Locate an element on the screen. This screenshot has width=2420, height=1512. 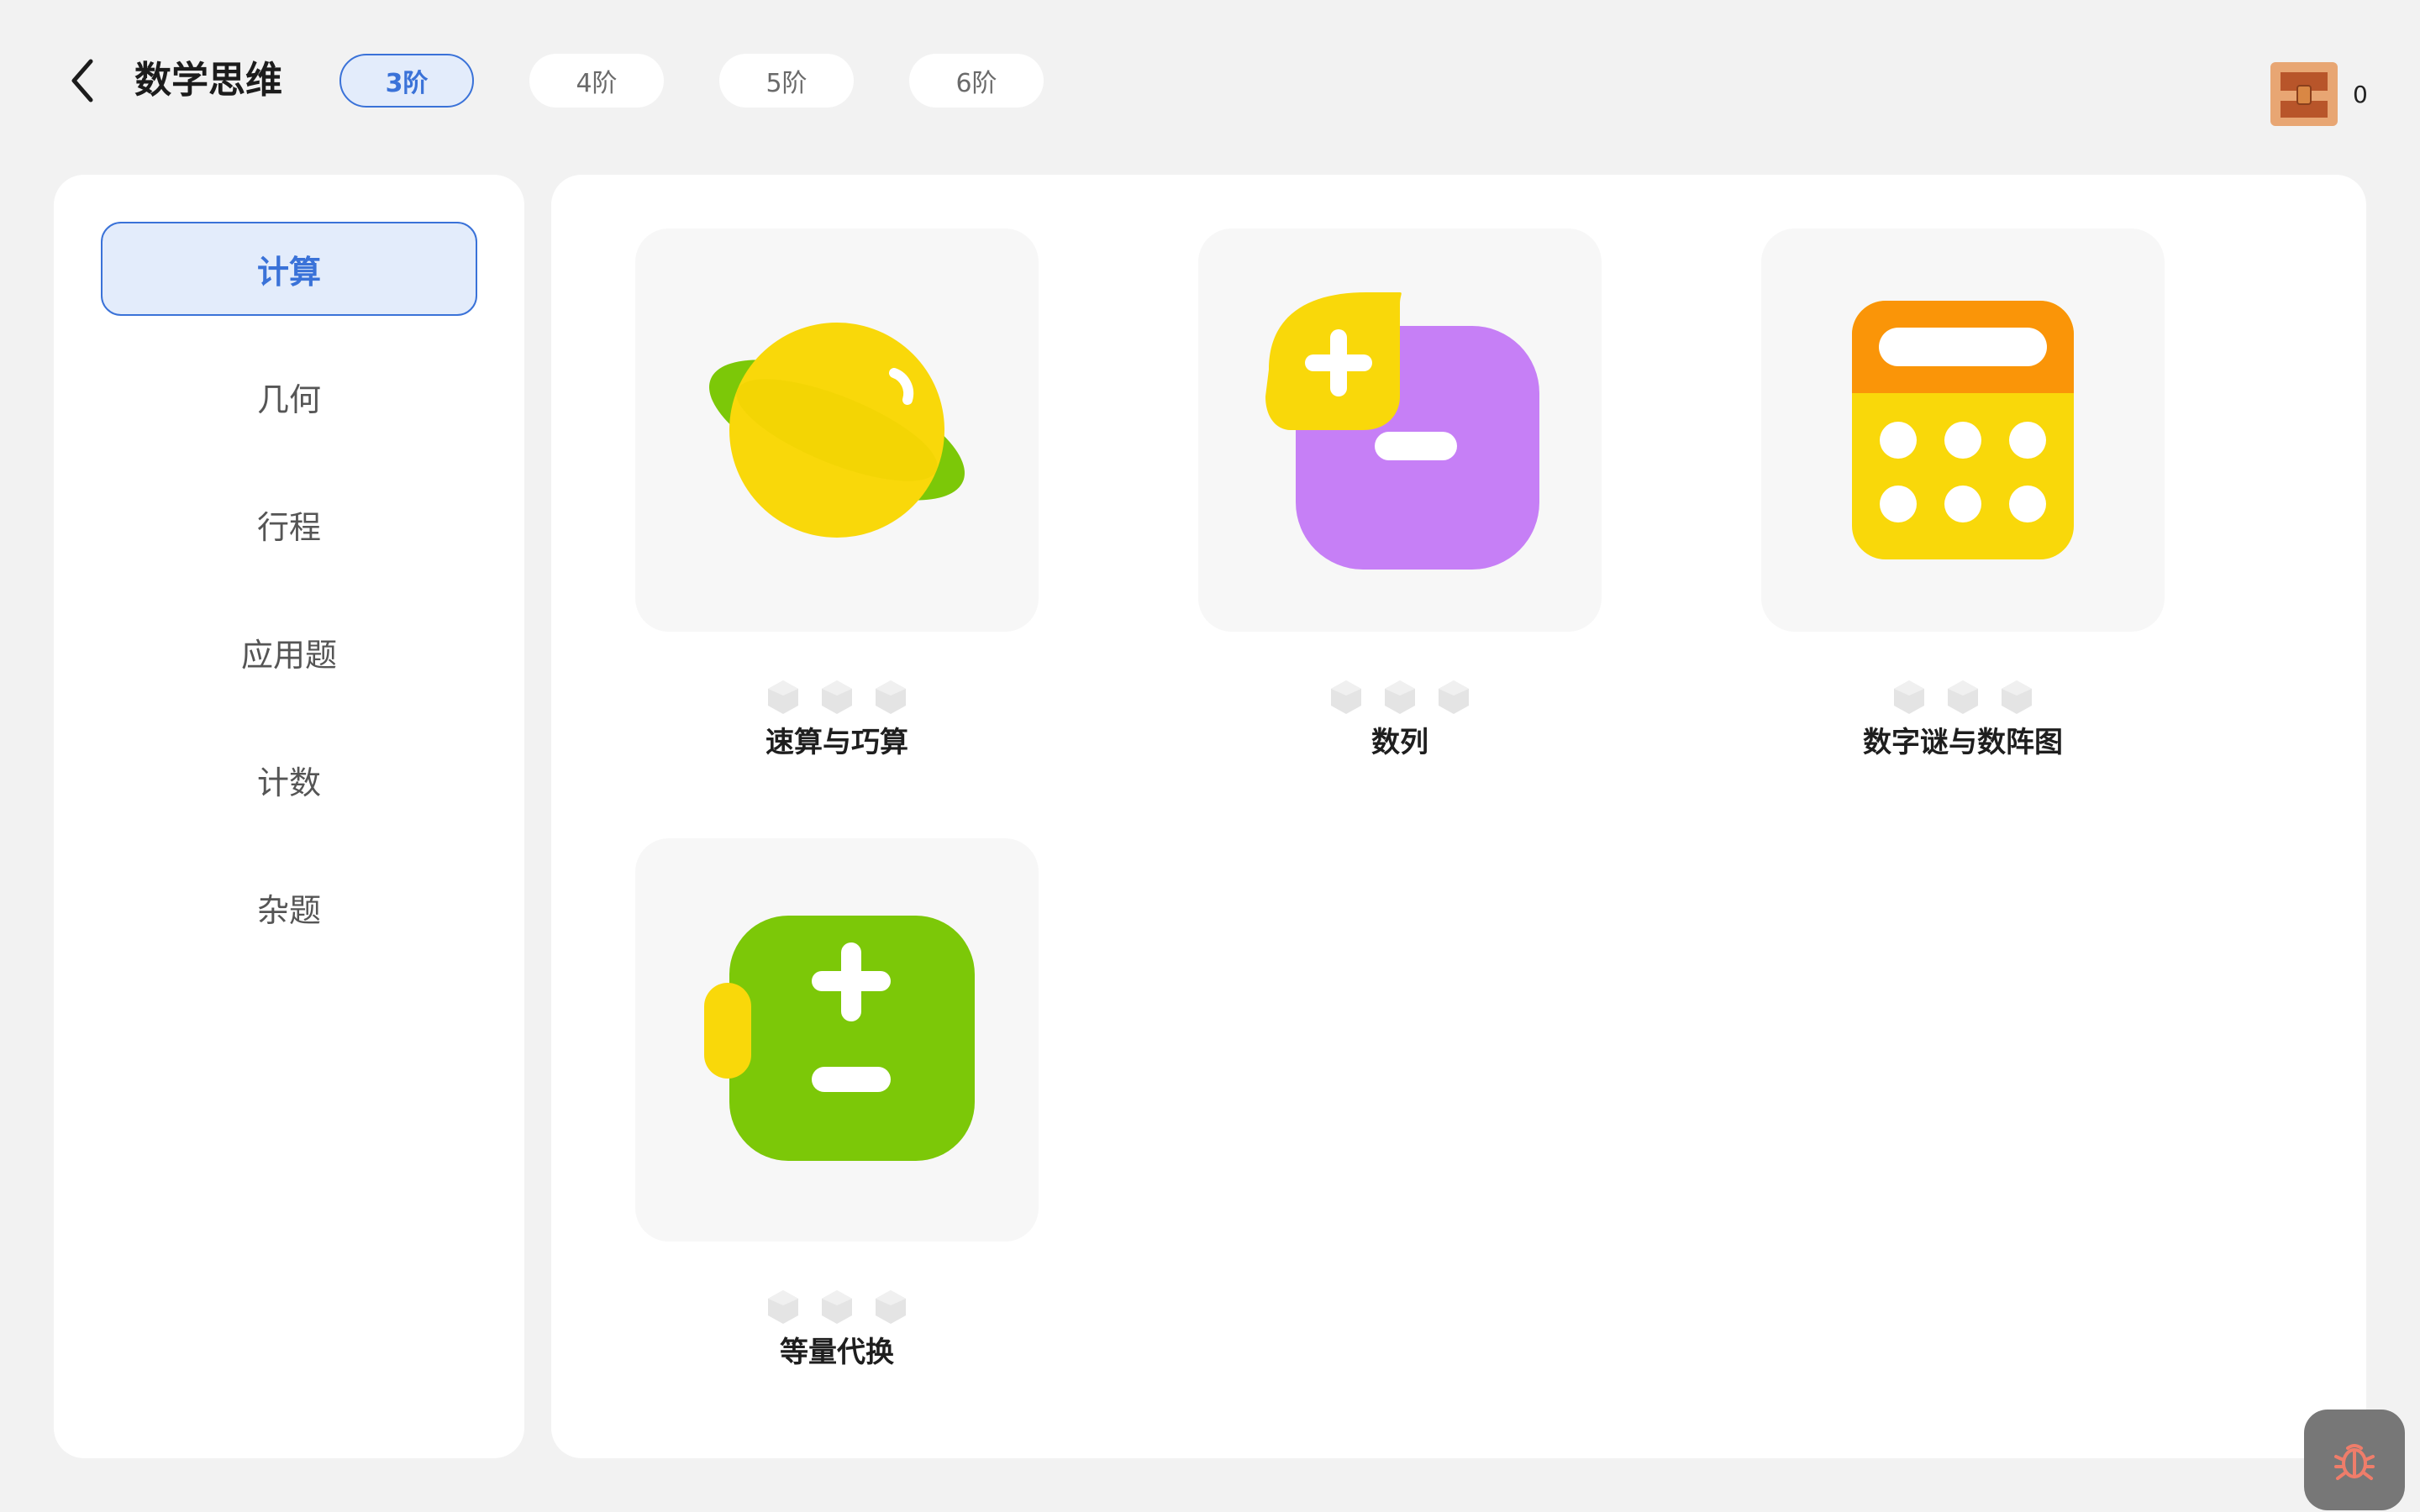
sidebar-item-misc: 杂题 is located at coordinates (289, 907).